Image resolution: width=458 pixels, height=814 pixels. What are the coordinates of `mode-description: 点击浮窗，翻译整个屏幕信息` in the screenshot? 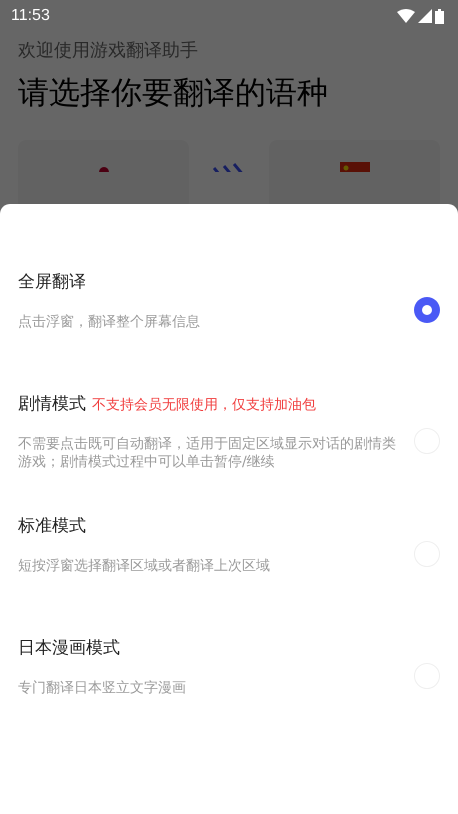 It's located at (109, 322).